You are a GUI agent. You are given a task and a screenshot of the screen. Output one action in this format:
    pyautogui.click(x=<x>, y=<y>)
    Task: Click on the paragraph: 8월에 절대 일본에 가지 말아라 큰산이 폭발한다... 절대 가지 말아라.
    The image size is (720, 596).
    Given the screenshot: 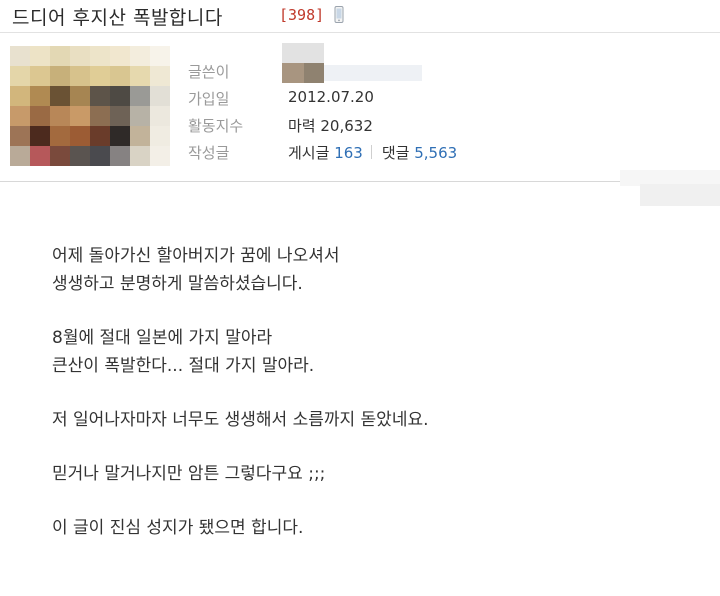 What is the action you would take?
    pyautogui.click(x=372, y=352)
    